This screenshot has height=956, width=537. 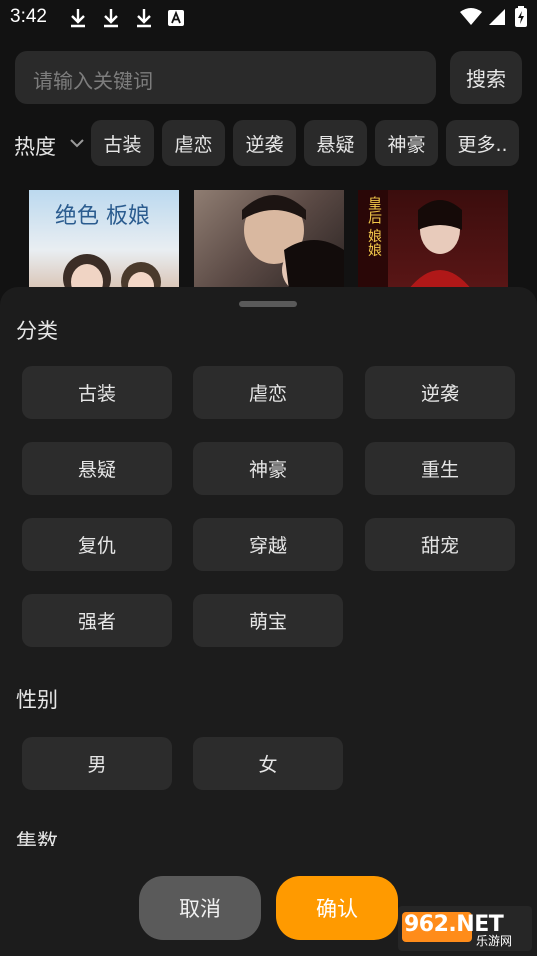 I want to click on category-option: 强者, so click(x=97, y=620).